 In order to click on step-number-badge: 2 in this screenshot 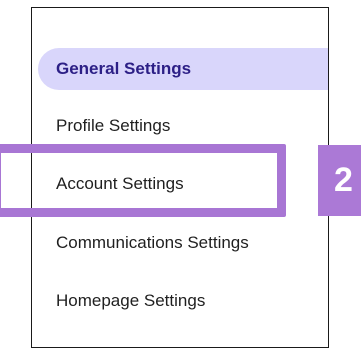, I will do `click(339, 180)`.